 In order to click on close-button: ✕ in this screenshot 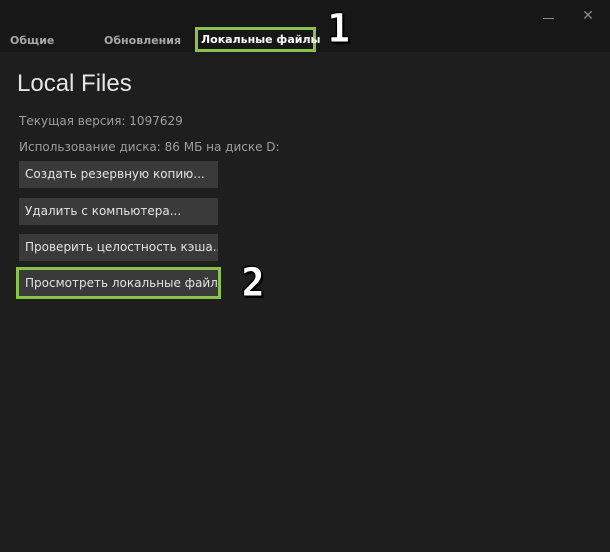, I will do `click(588, 16)`.